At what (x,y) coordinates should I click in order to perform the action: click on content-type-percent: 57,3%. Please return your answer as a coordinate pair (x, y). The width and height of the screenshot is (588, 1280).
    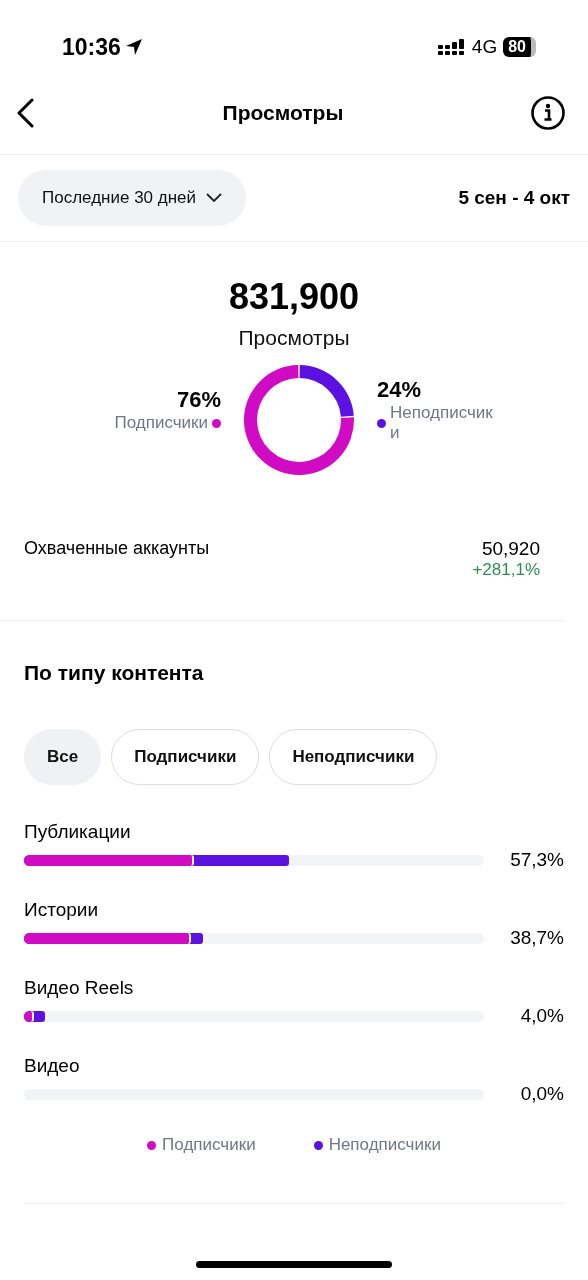
    Looking at the image, I should click on (537, 860).